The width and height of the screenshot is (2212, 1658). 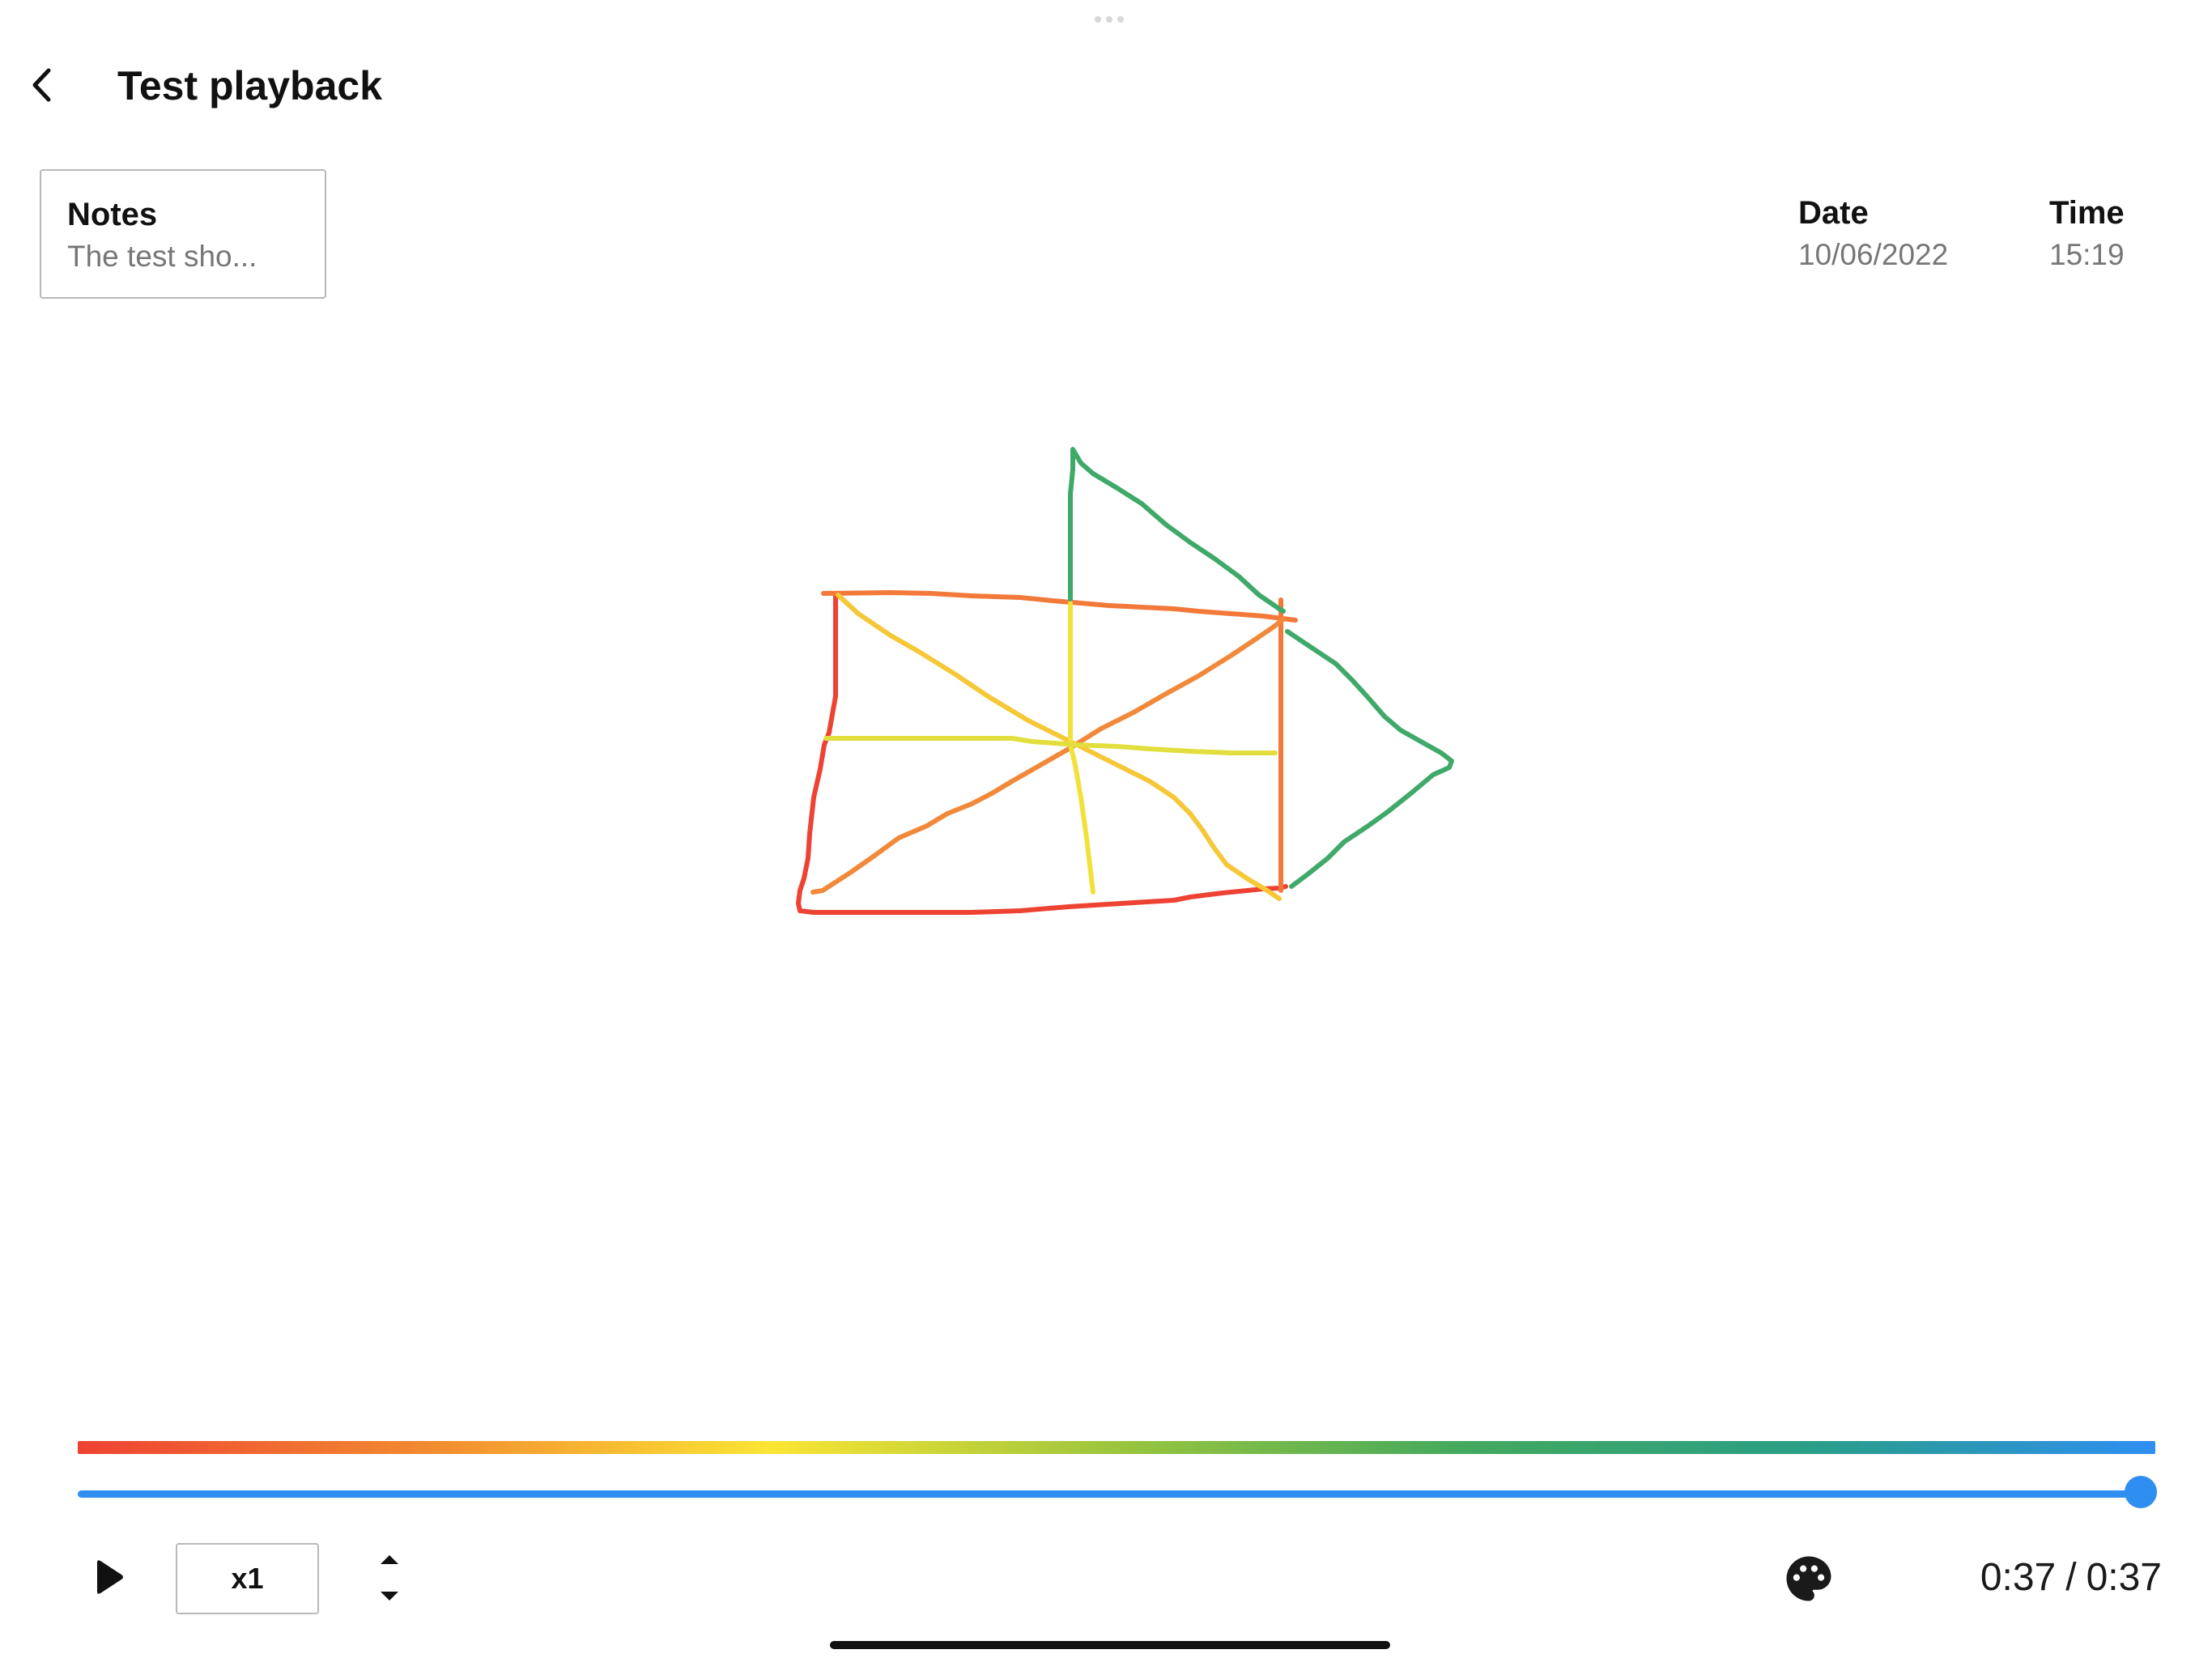 I want to click on speed-button: x1, so click(x=248, y=1578).